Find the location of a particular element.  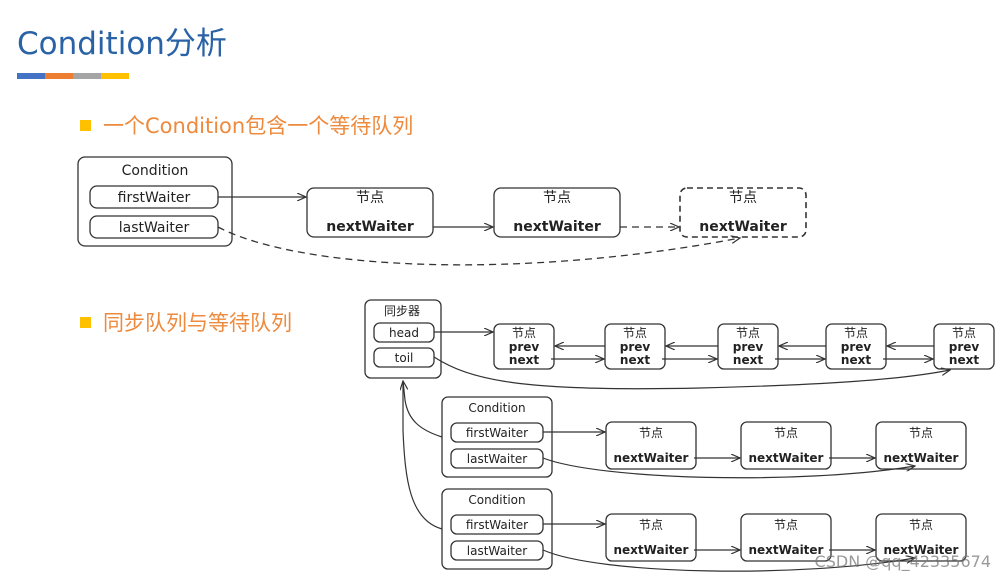

node-1-field: nextWaiter is located at coordinates (370, 227).